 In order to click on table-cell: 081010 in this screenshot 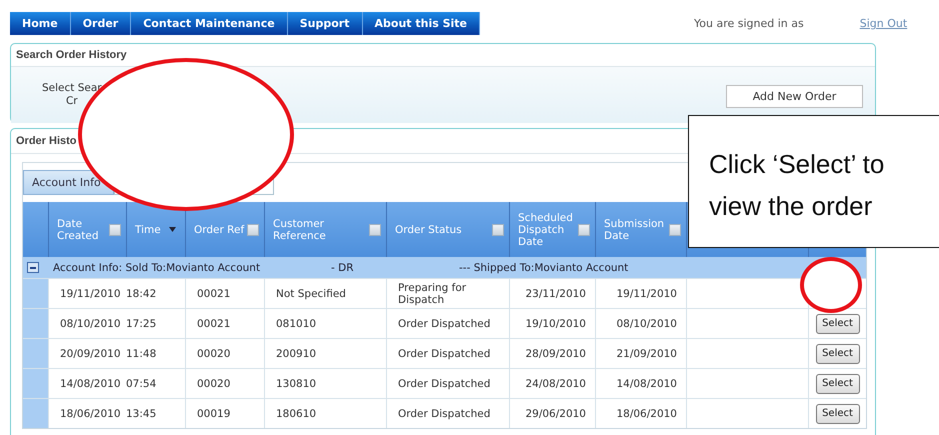, I will do `click(296, 324)`.